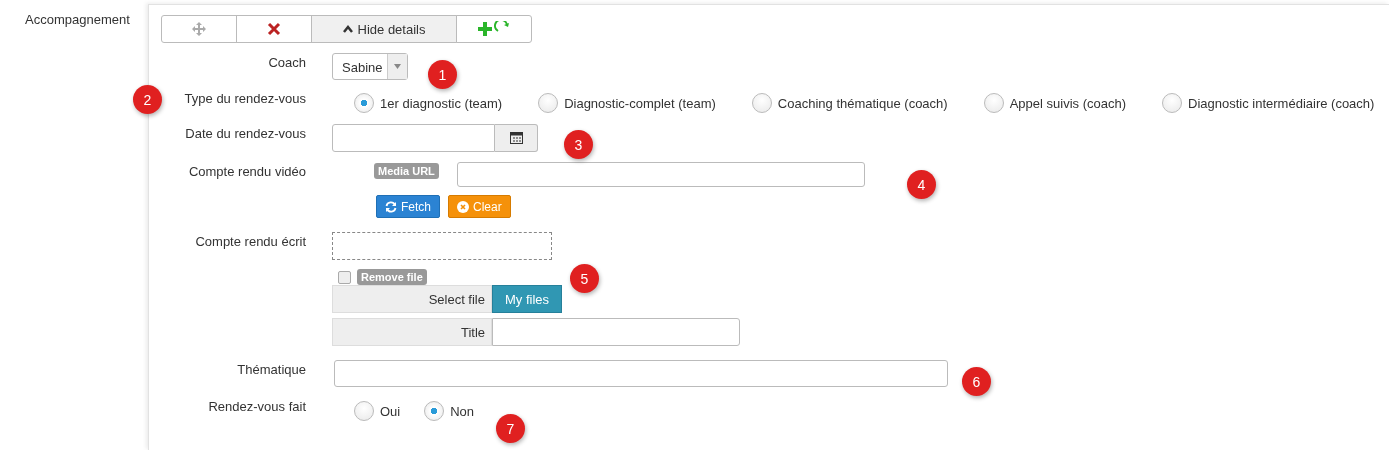  I want to click on title-input, so click(616, 332).